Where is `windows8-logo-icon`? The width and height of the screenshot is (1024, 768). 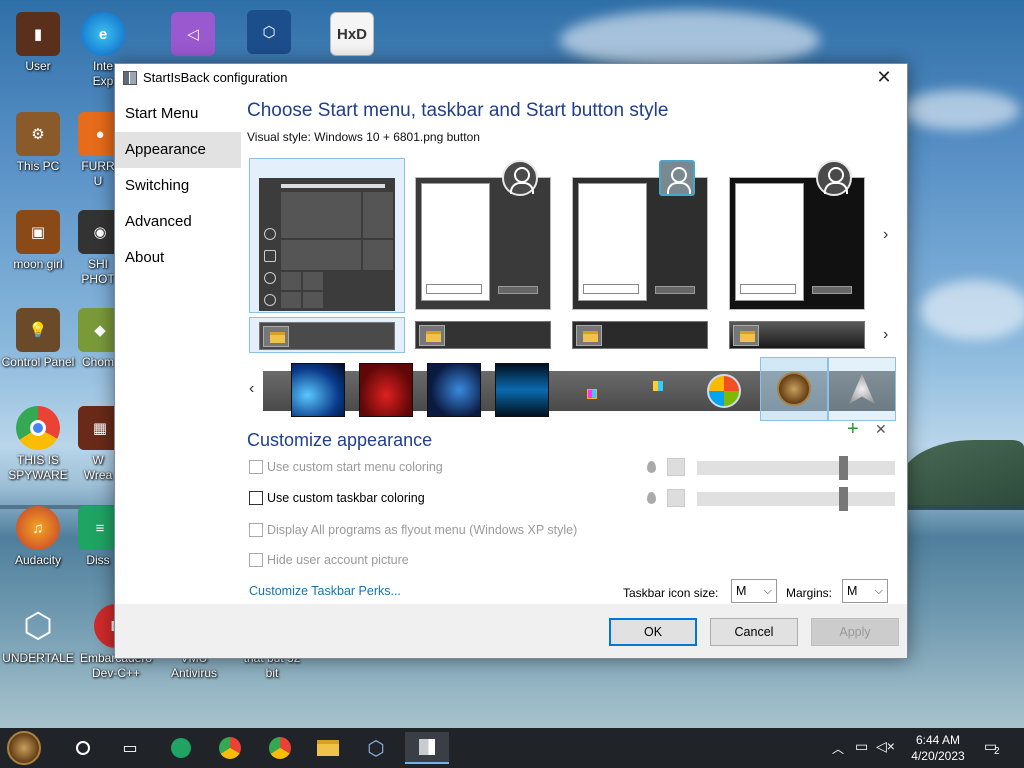
windows8-logo-icon is located at coordinates (658, 386).